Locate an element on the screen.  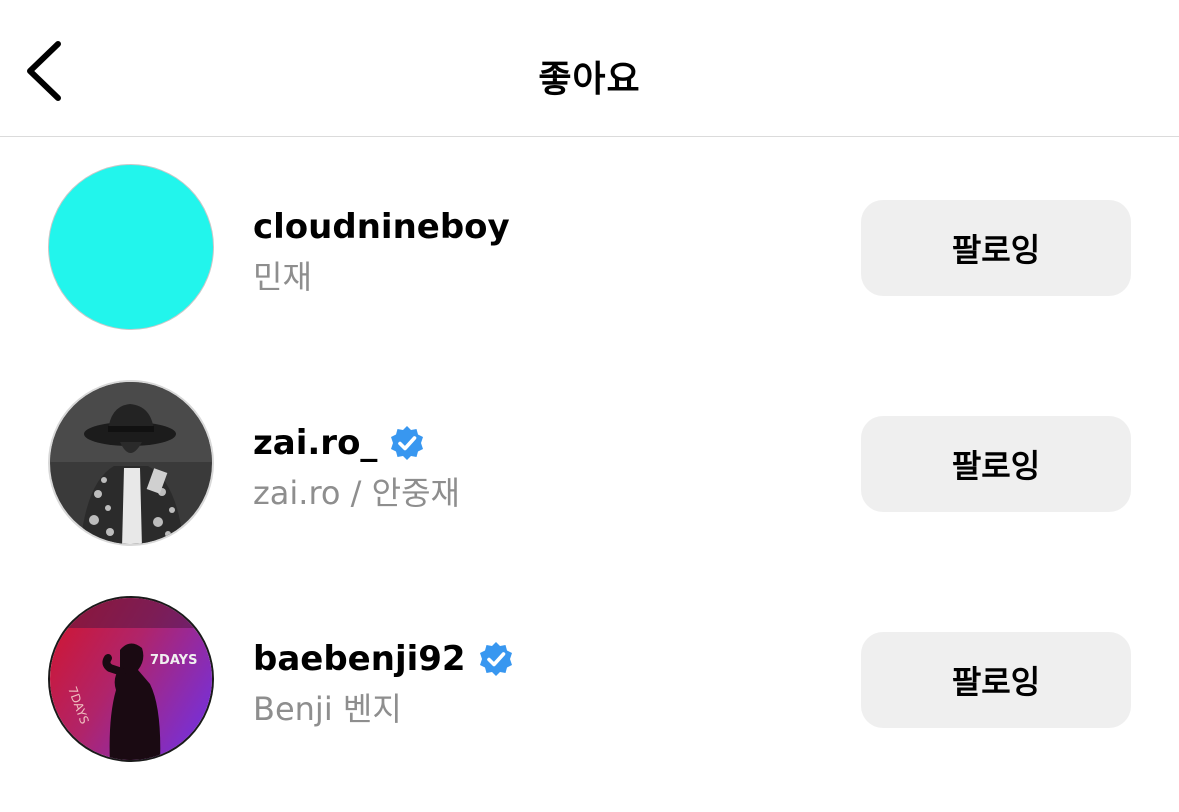
full-name: Benji 벤지 is located at coordinates (327, 709).